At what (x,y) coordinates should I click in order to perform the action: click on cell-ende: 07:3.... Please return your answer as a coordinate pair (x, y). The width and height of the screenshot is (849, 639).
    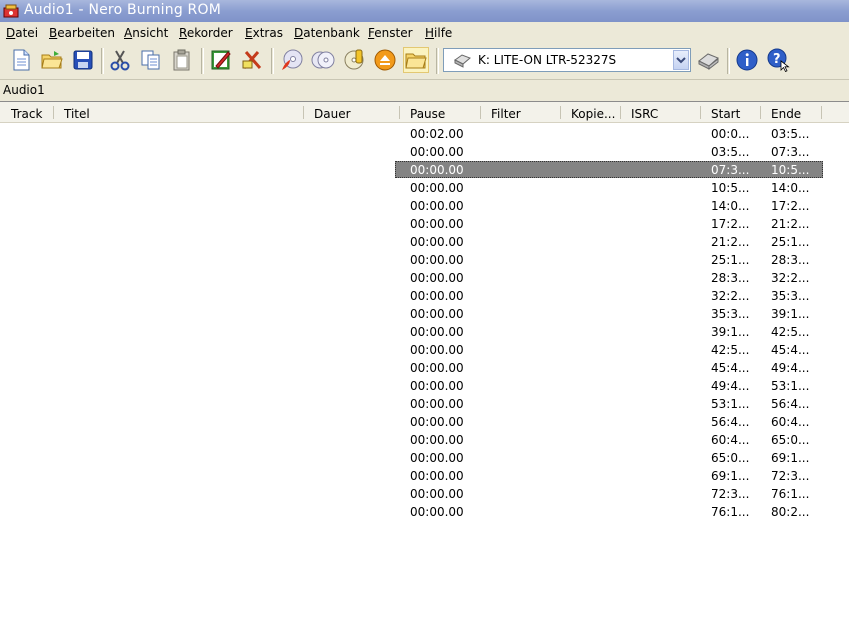
    Looking at the image, I should click on (790, 152).